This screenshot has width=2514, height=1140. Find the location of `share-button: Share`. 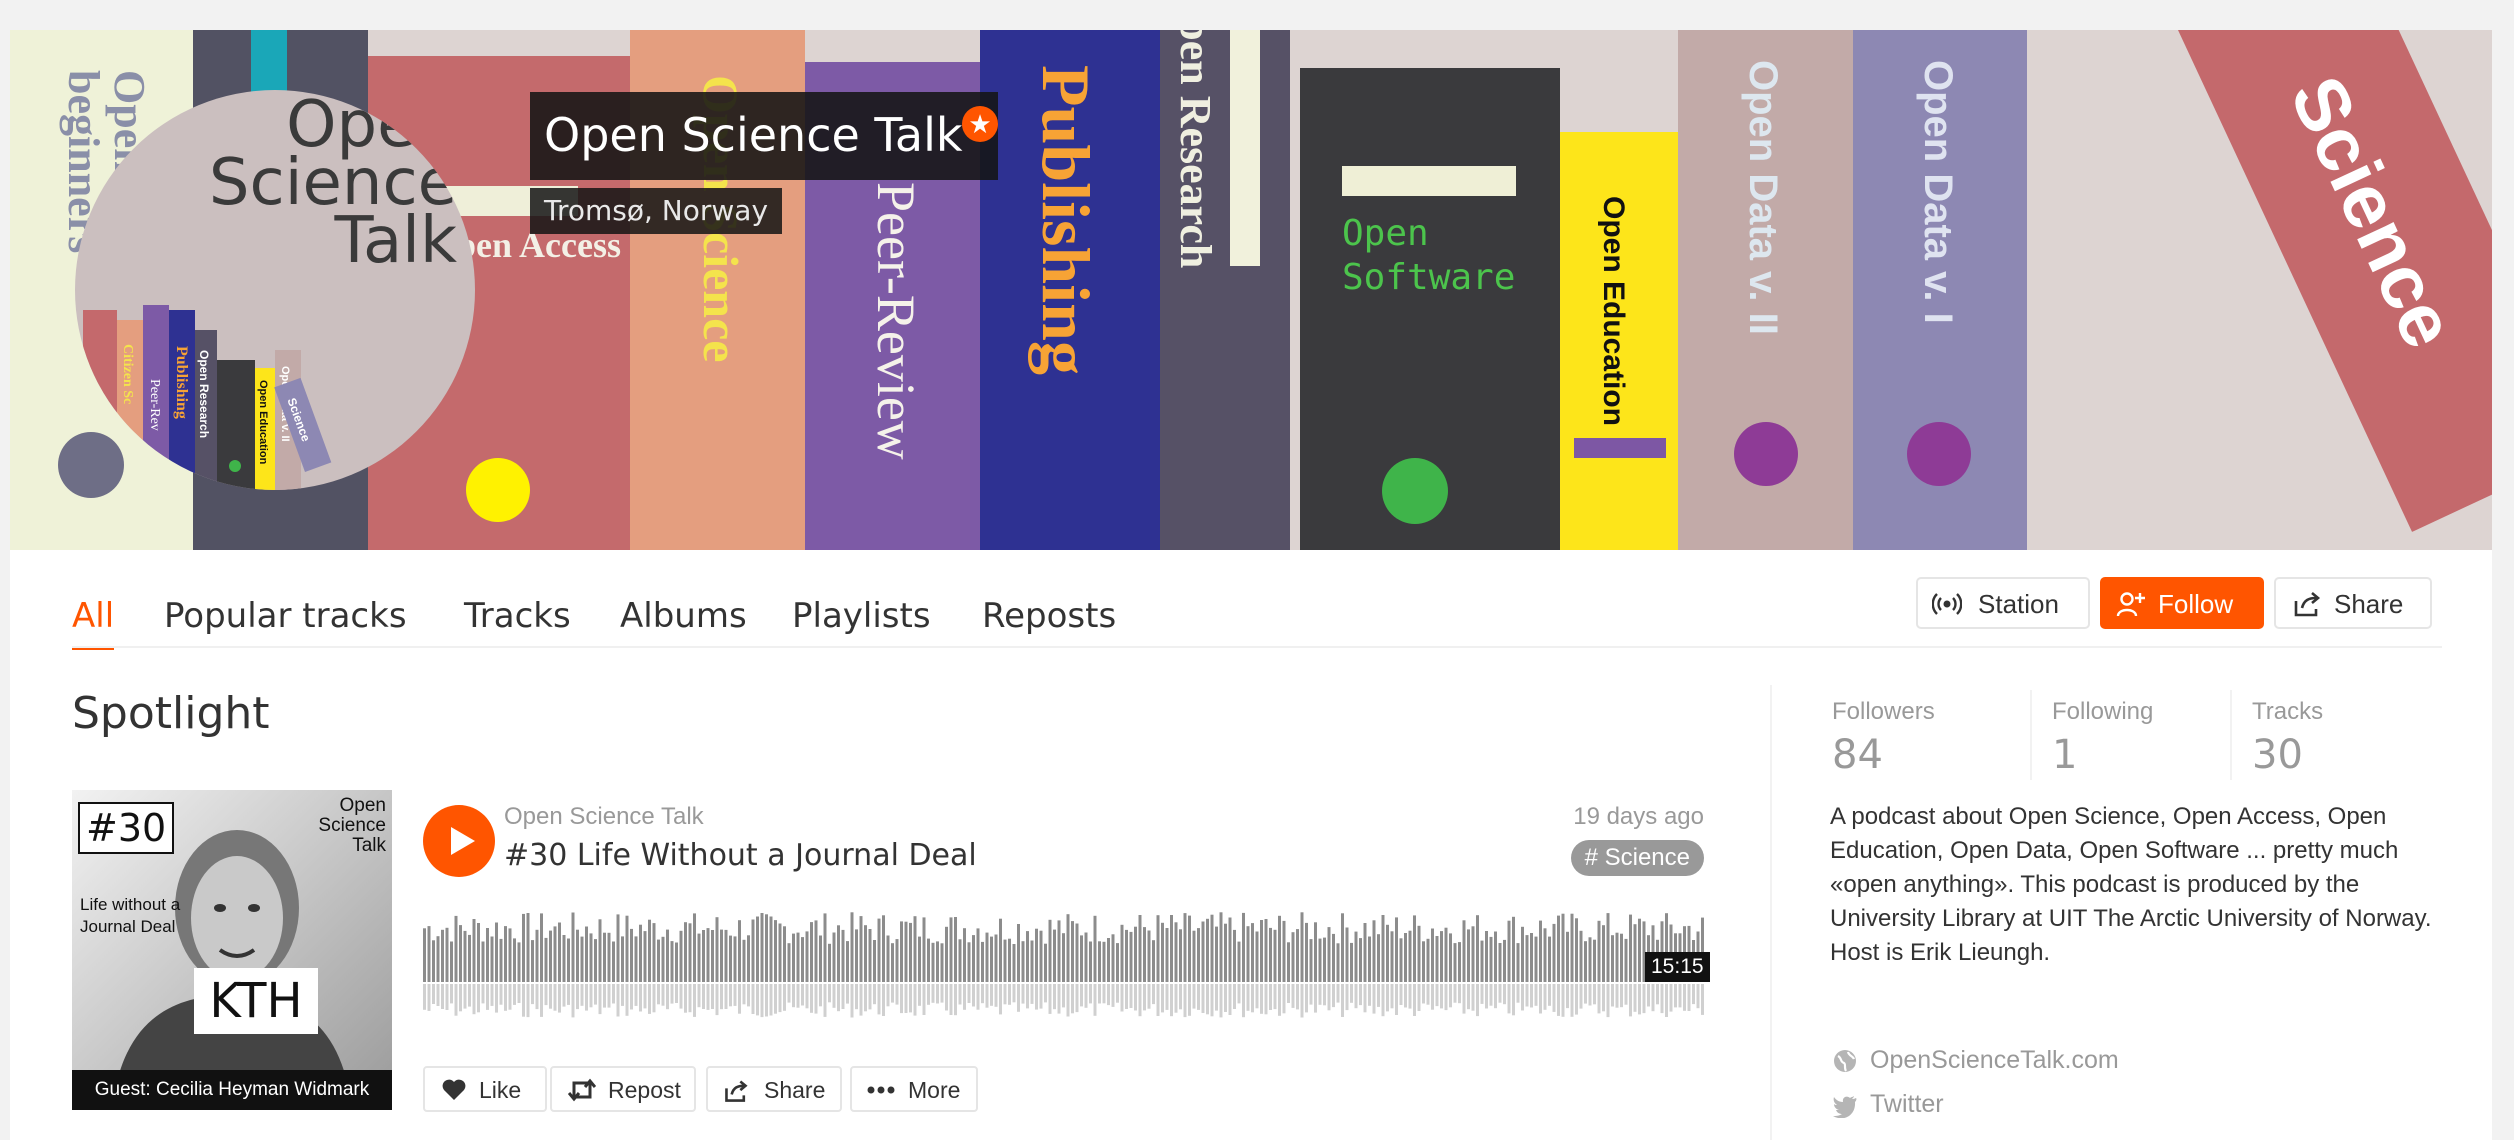

share-button: Share is located at coordinates (2353, 603).